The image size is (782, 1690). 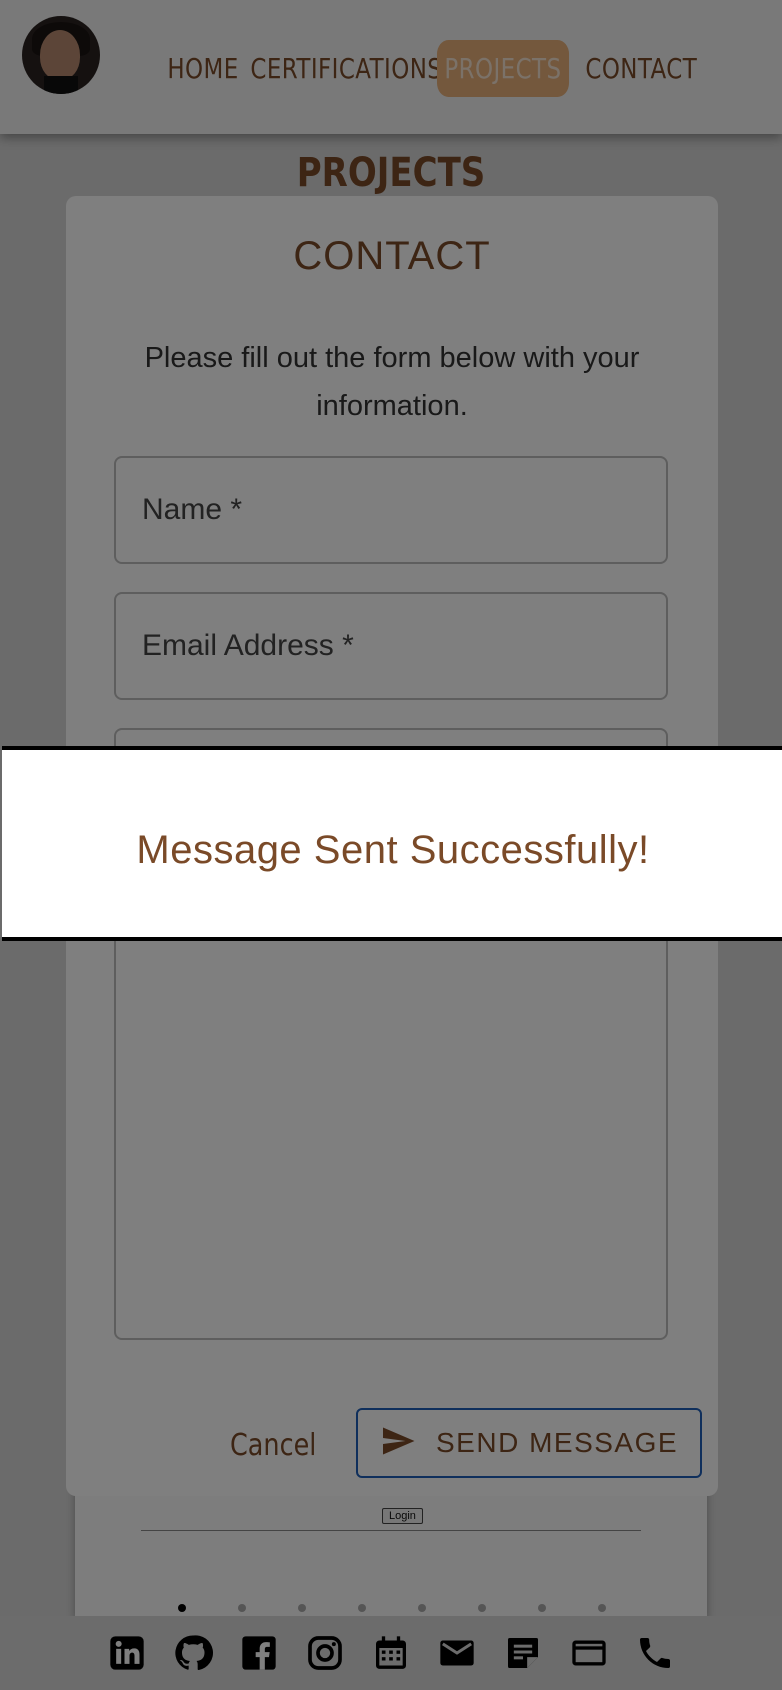 I want to click on success-toast: Message Sent Successfully!, so click(x=392, y=843).